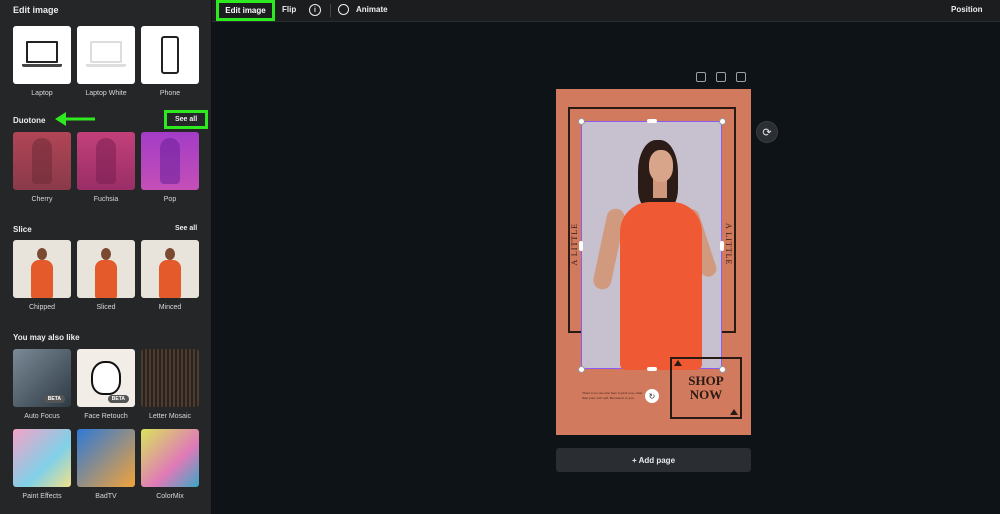 The width and height of the screenshot is (1000, 514). Describe the element at coordinates (170, 307) in the screenshot. I see `tile-label: Minced` at that location.